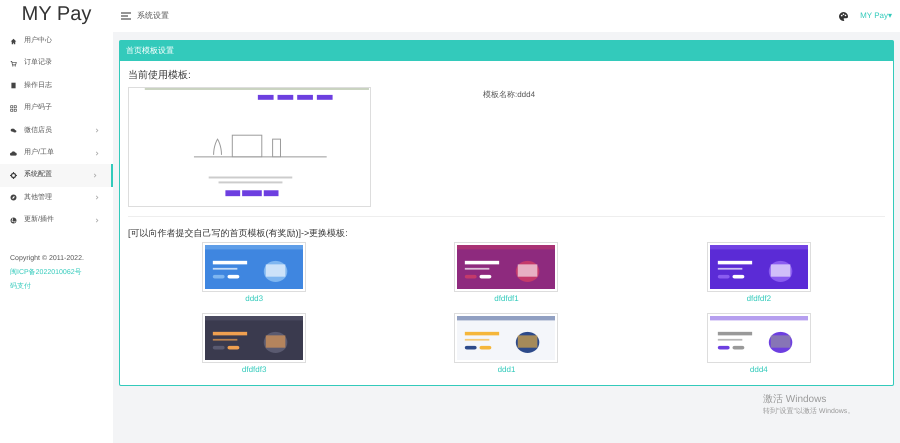 The height and width of the screenshot is (443, 900). What do you see at coordinates (13, 198) in the screenshot?
I see `compass-icon` at bounding box center [13, 198].